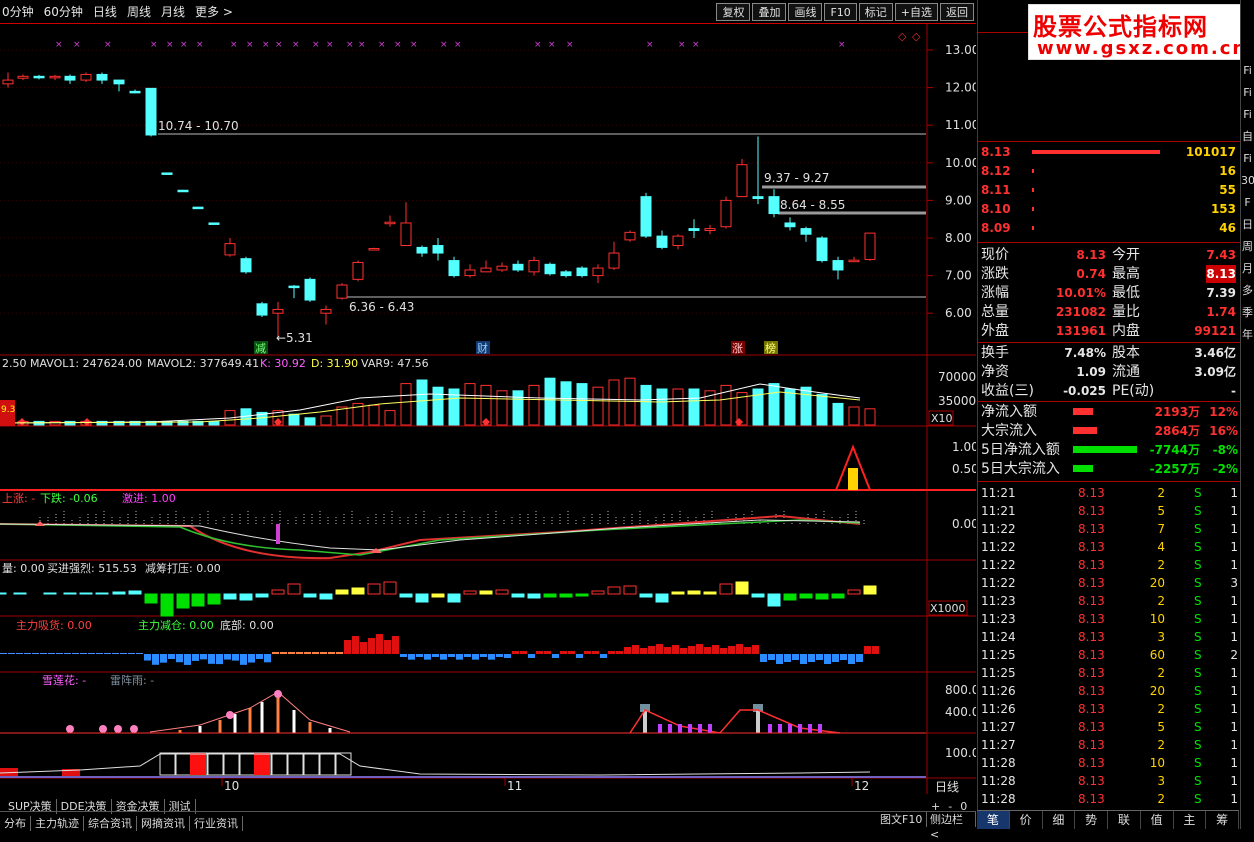 This screenshot has width=1254, height=842. I want to click on add-watchlist-button: +自选, so click(916, 12).